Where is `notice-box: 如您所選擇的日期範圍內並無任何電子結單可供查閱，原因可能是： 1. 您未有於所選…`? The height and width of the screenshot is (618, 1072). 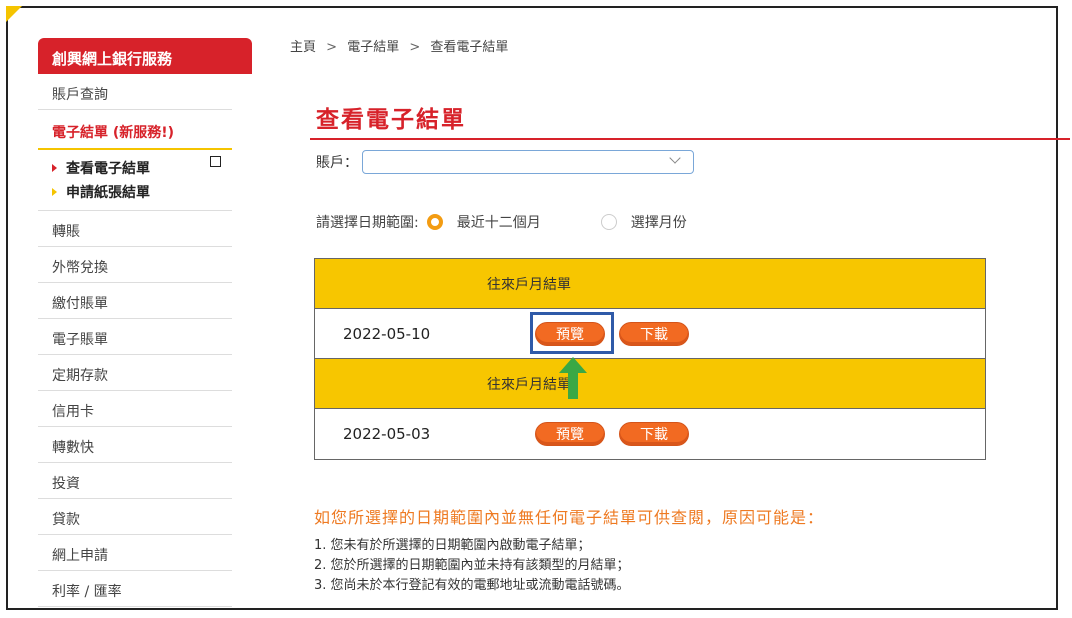
notice-box: 如您所選擇的日期範圍內並無任何電子結單可供查閱，原因可能是： 1. 您未有於所選… is located at coordinates (664, 549).